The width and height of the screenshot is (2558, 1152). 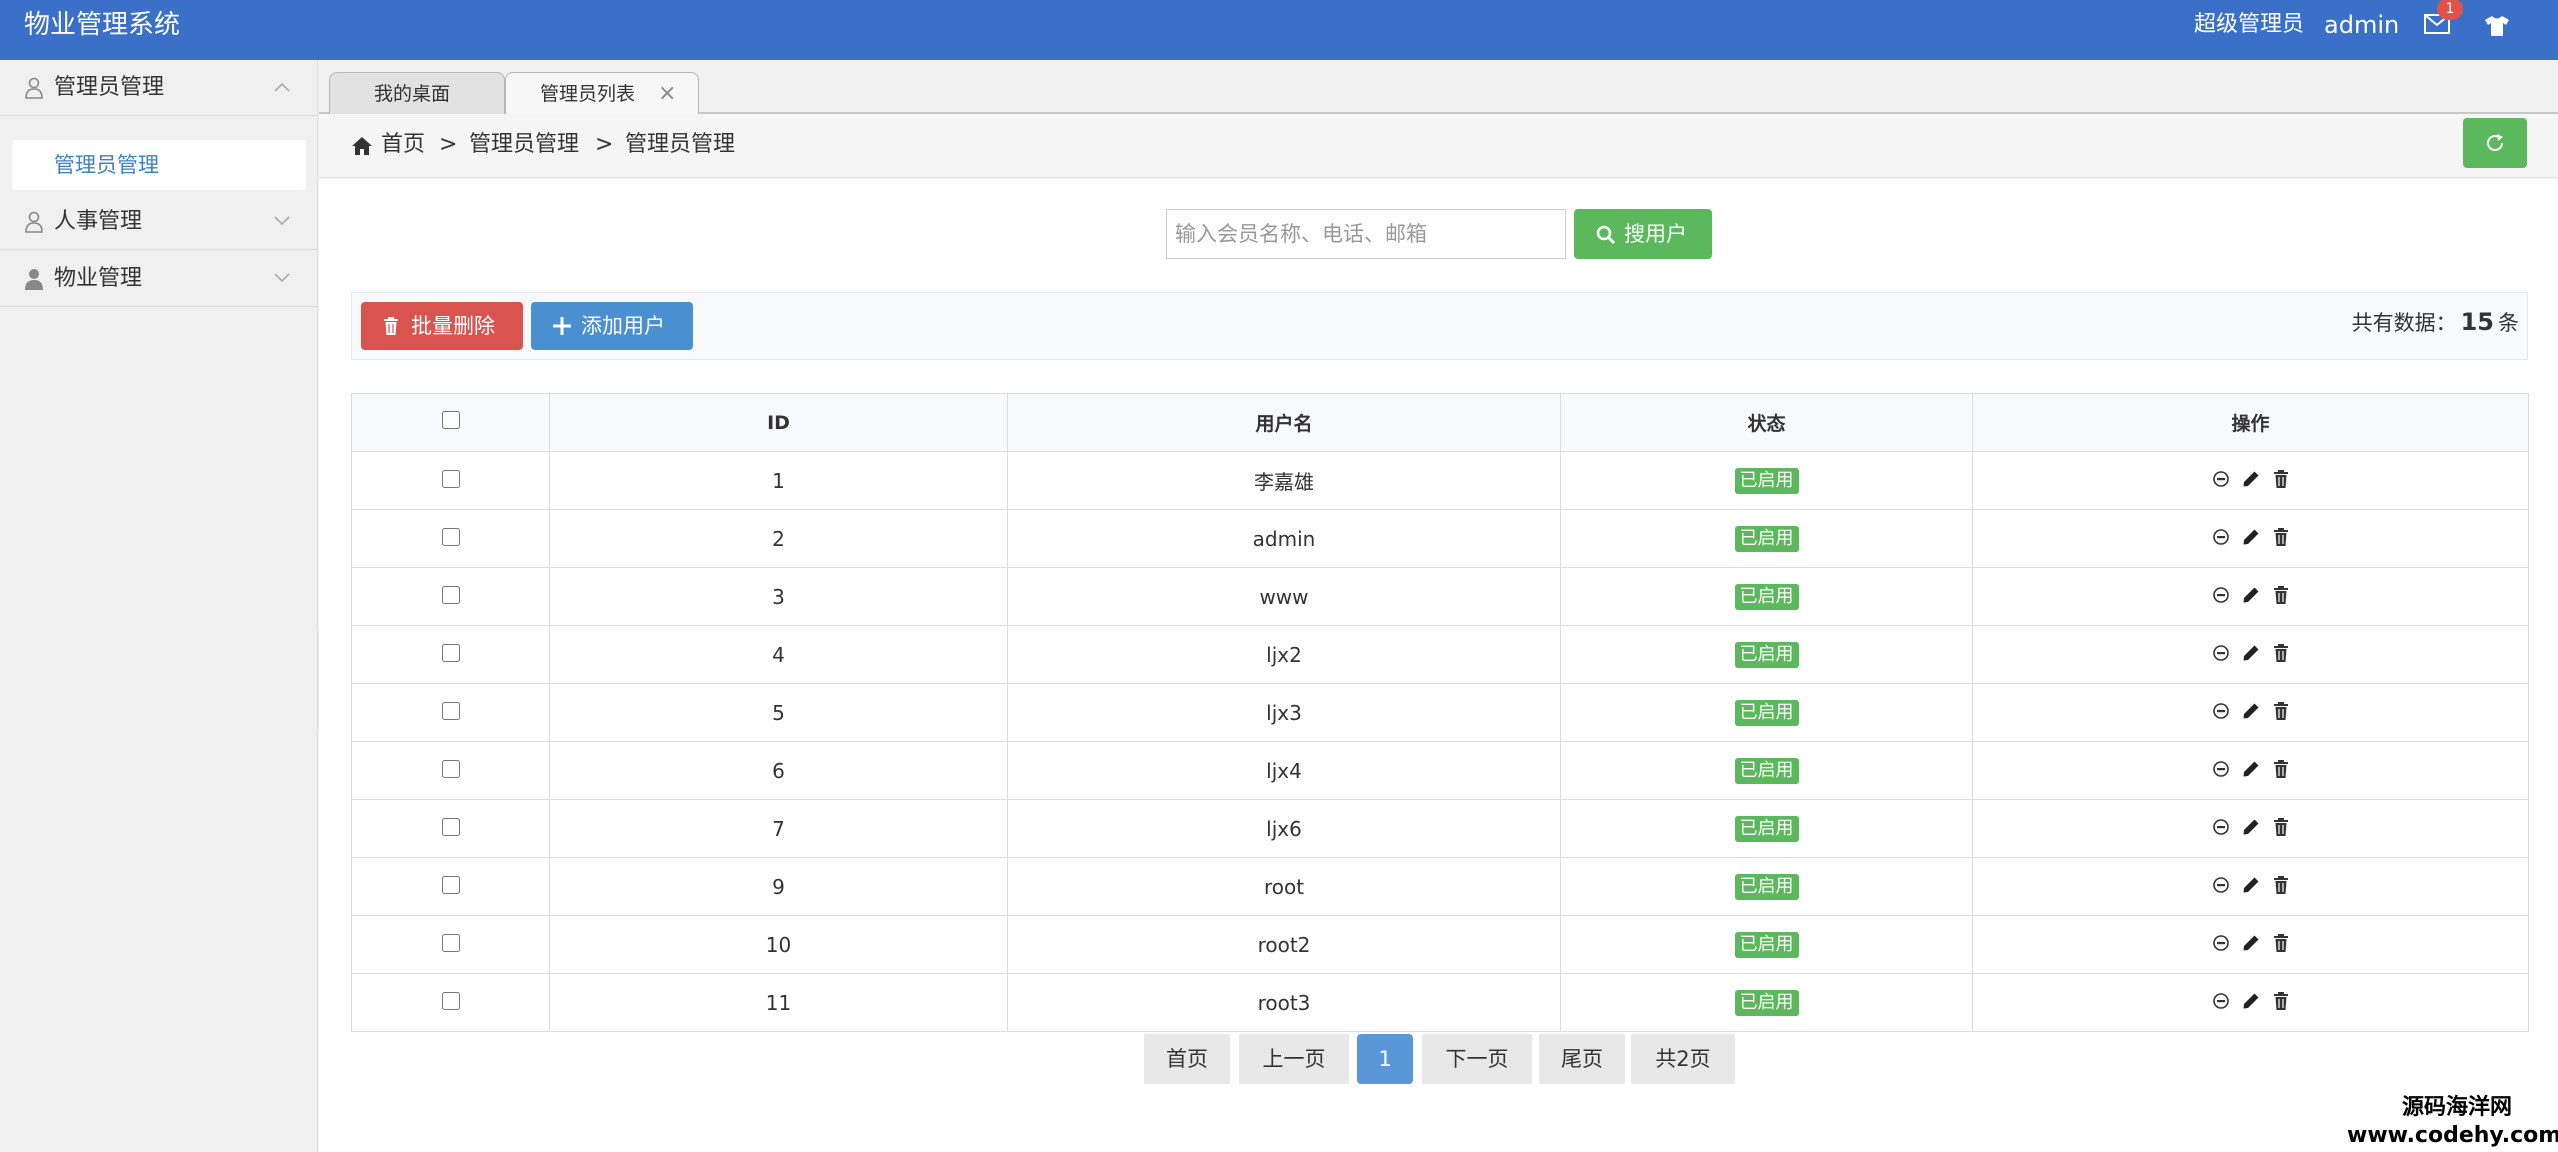 I want to click on sidebar-group-admin: 管理员管理, so click(x=159, y=88).